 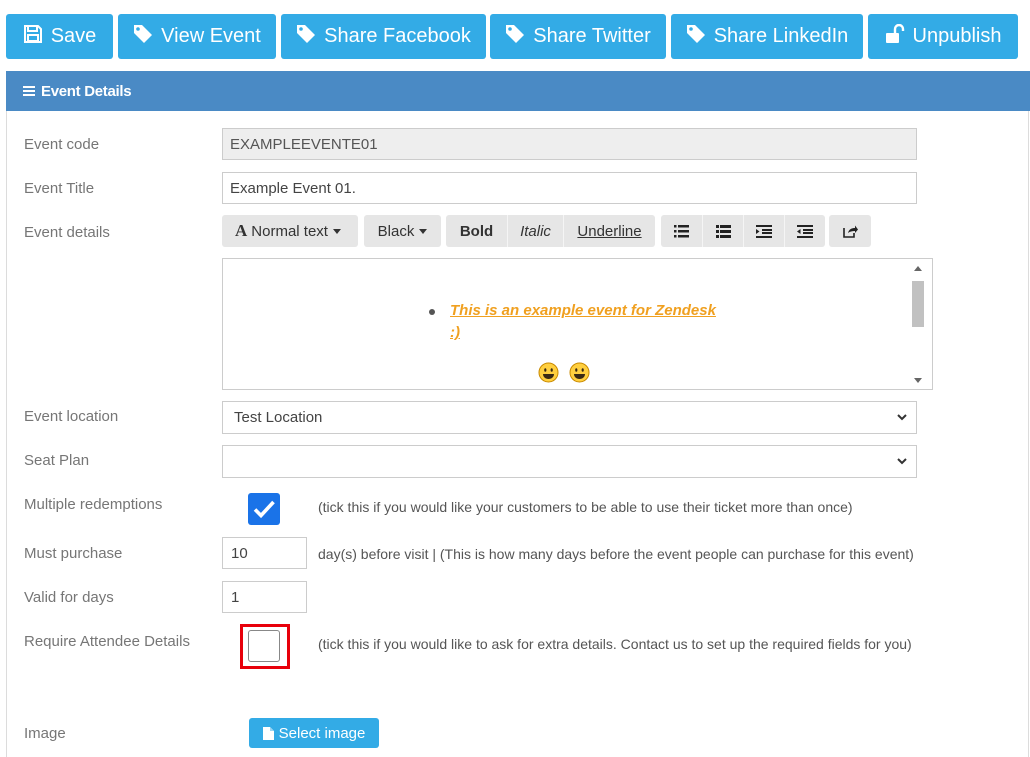 I want to click on text-color-dropdown: Black, so click(x=402, y=231).